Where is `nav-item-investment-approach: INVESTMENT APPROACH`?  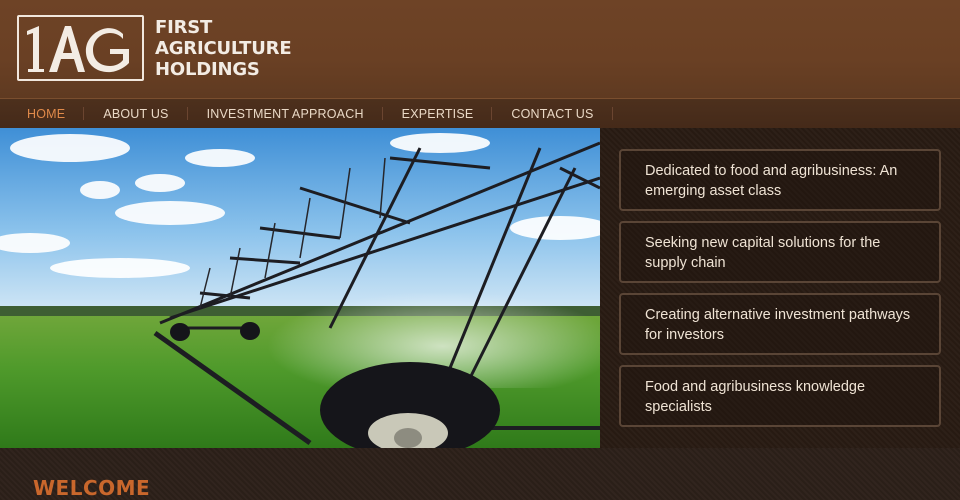
nav-item-investment-approach: INVESTMENT APPROACH is located at coordinates (285, 113).